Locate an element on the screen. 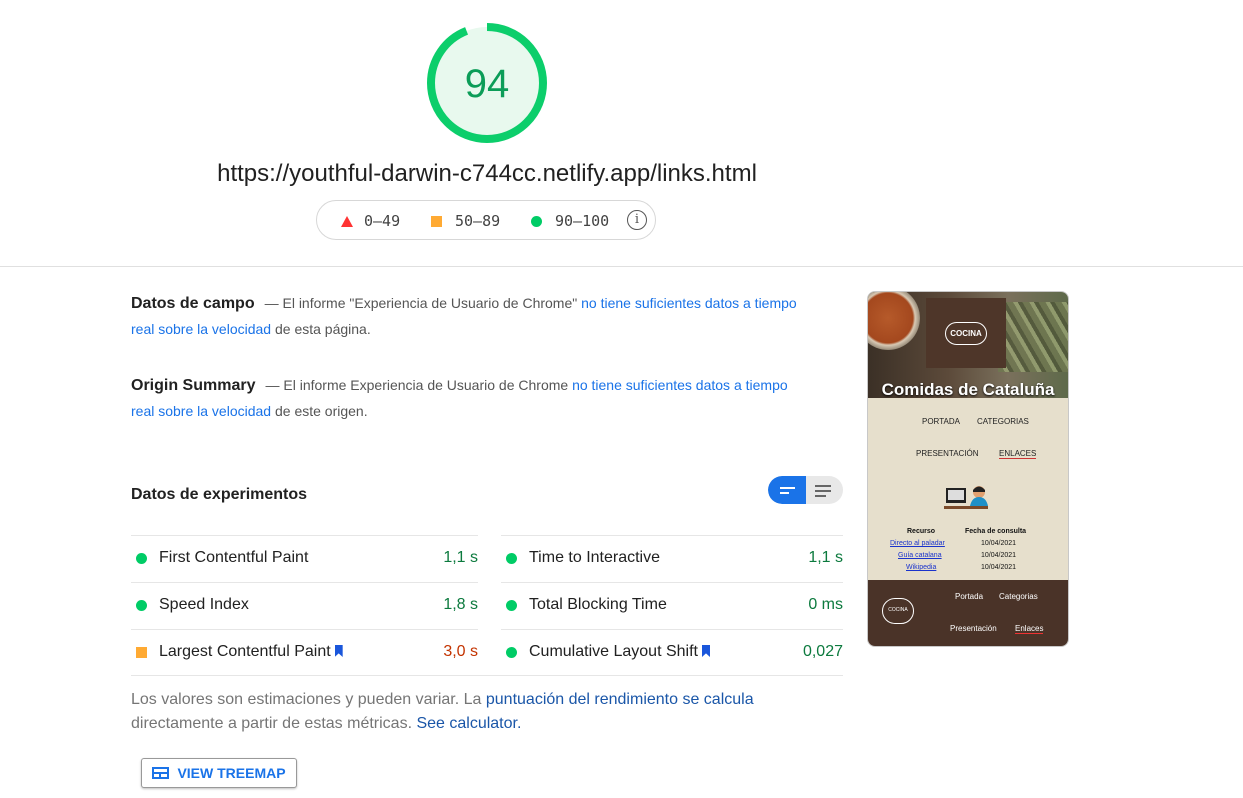  legend-fail: 0–49 is located at coordinates (370, 221).